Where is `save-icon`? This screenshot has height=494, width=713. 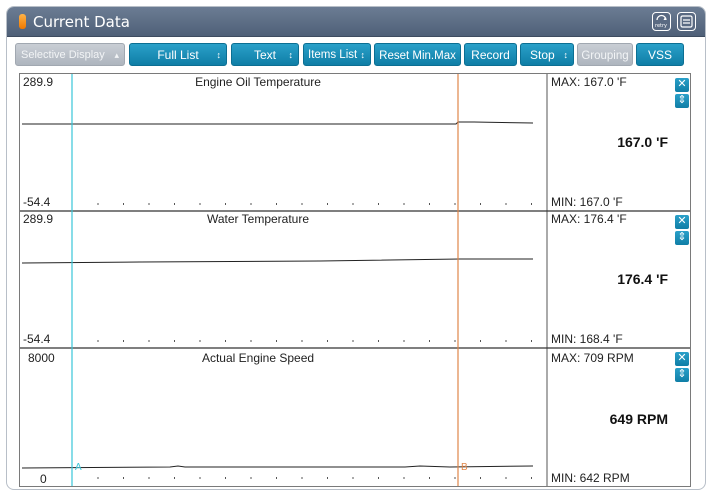 save-icon is located at coordinates (686, 21).